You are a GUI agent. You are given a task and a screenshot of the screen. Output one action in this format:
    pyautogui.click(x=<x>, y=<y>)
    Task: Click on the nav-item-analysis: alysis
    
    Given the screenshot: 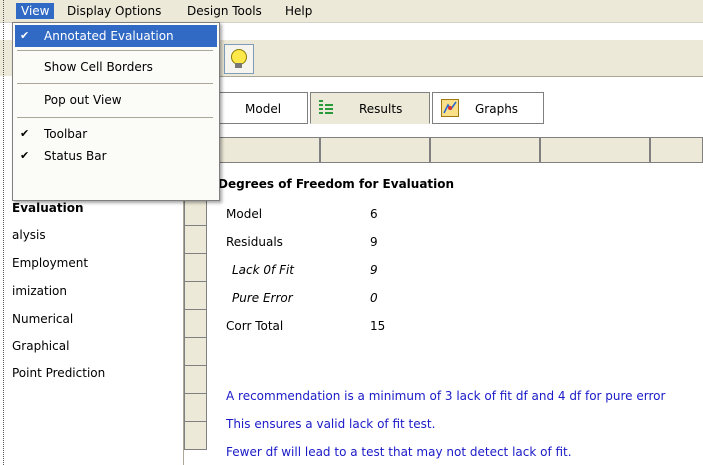 What is the action you would take?
    pyautogui.click(x=29, y=235)
    